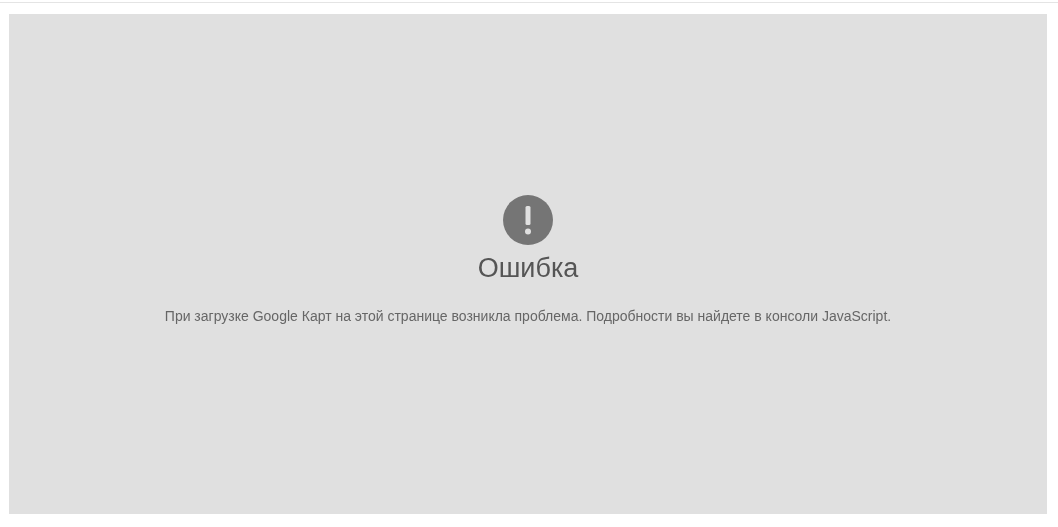  I want to click on warning-icon, so click(528, 220).